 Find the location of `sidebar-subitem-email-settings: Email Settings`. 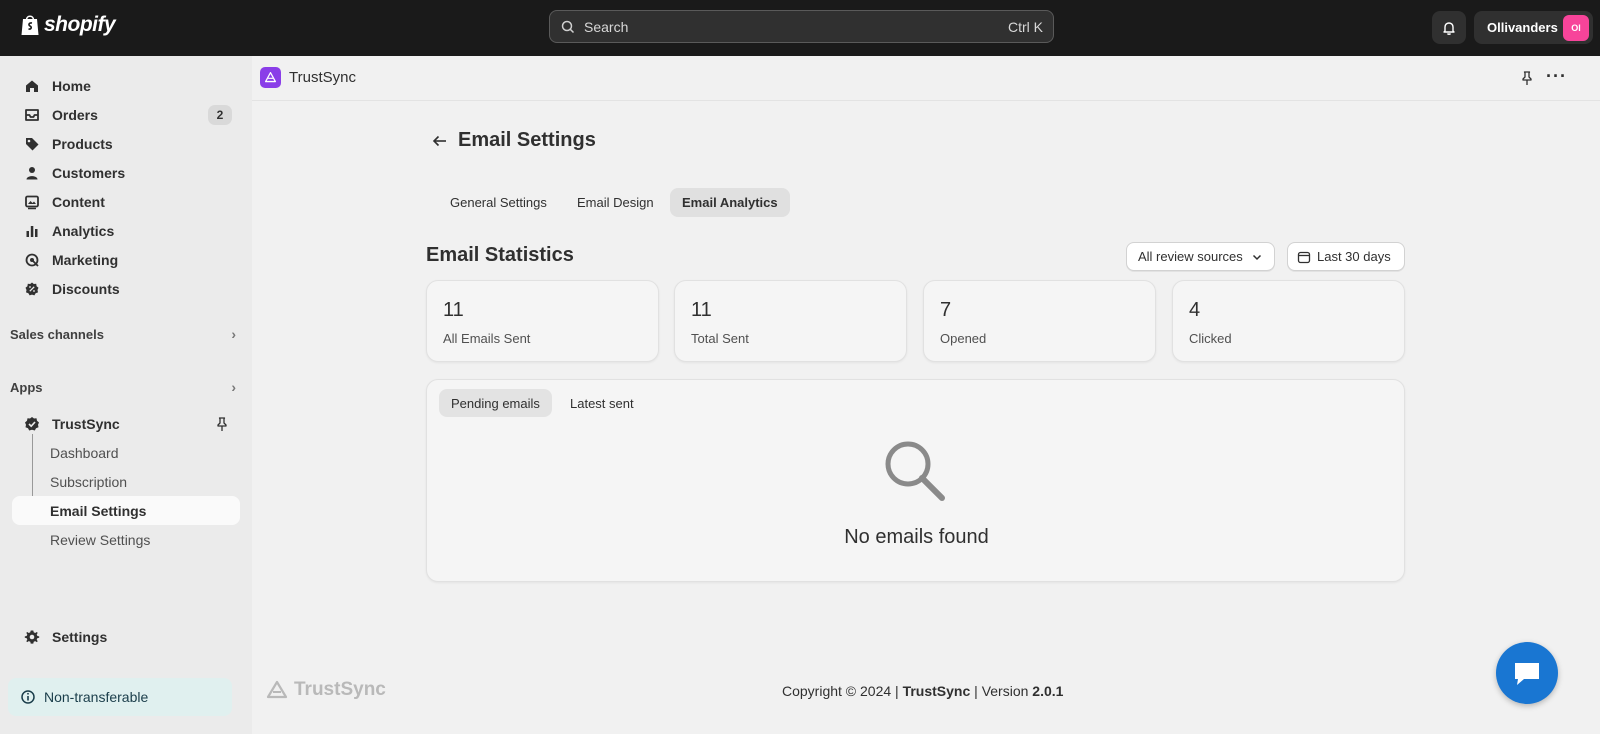

sidebar-subitem-email-settings: Email Settings is located at coordinates (126, 510).